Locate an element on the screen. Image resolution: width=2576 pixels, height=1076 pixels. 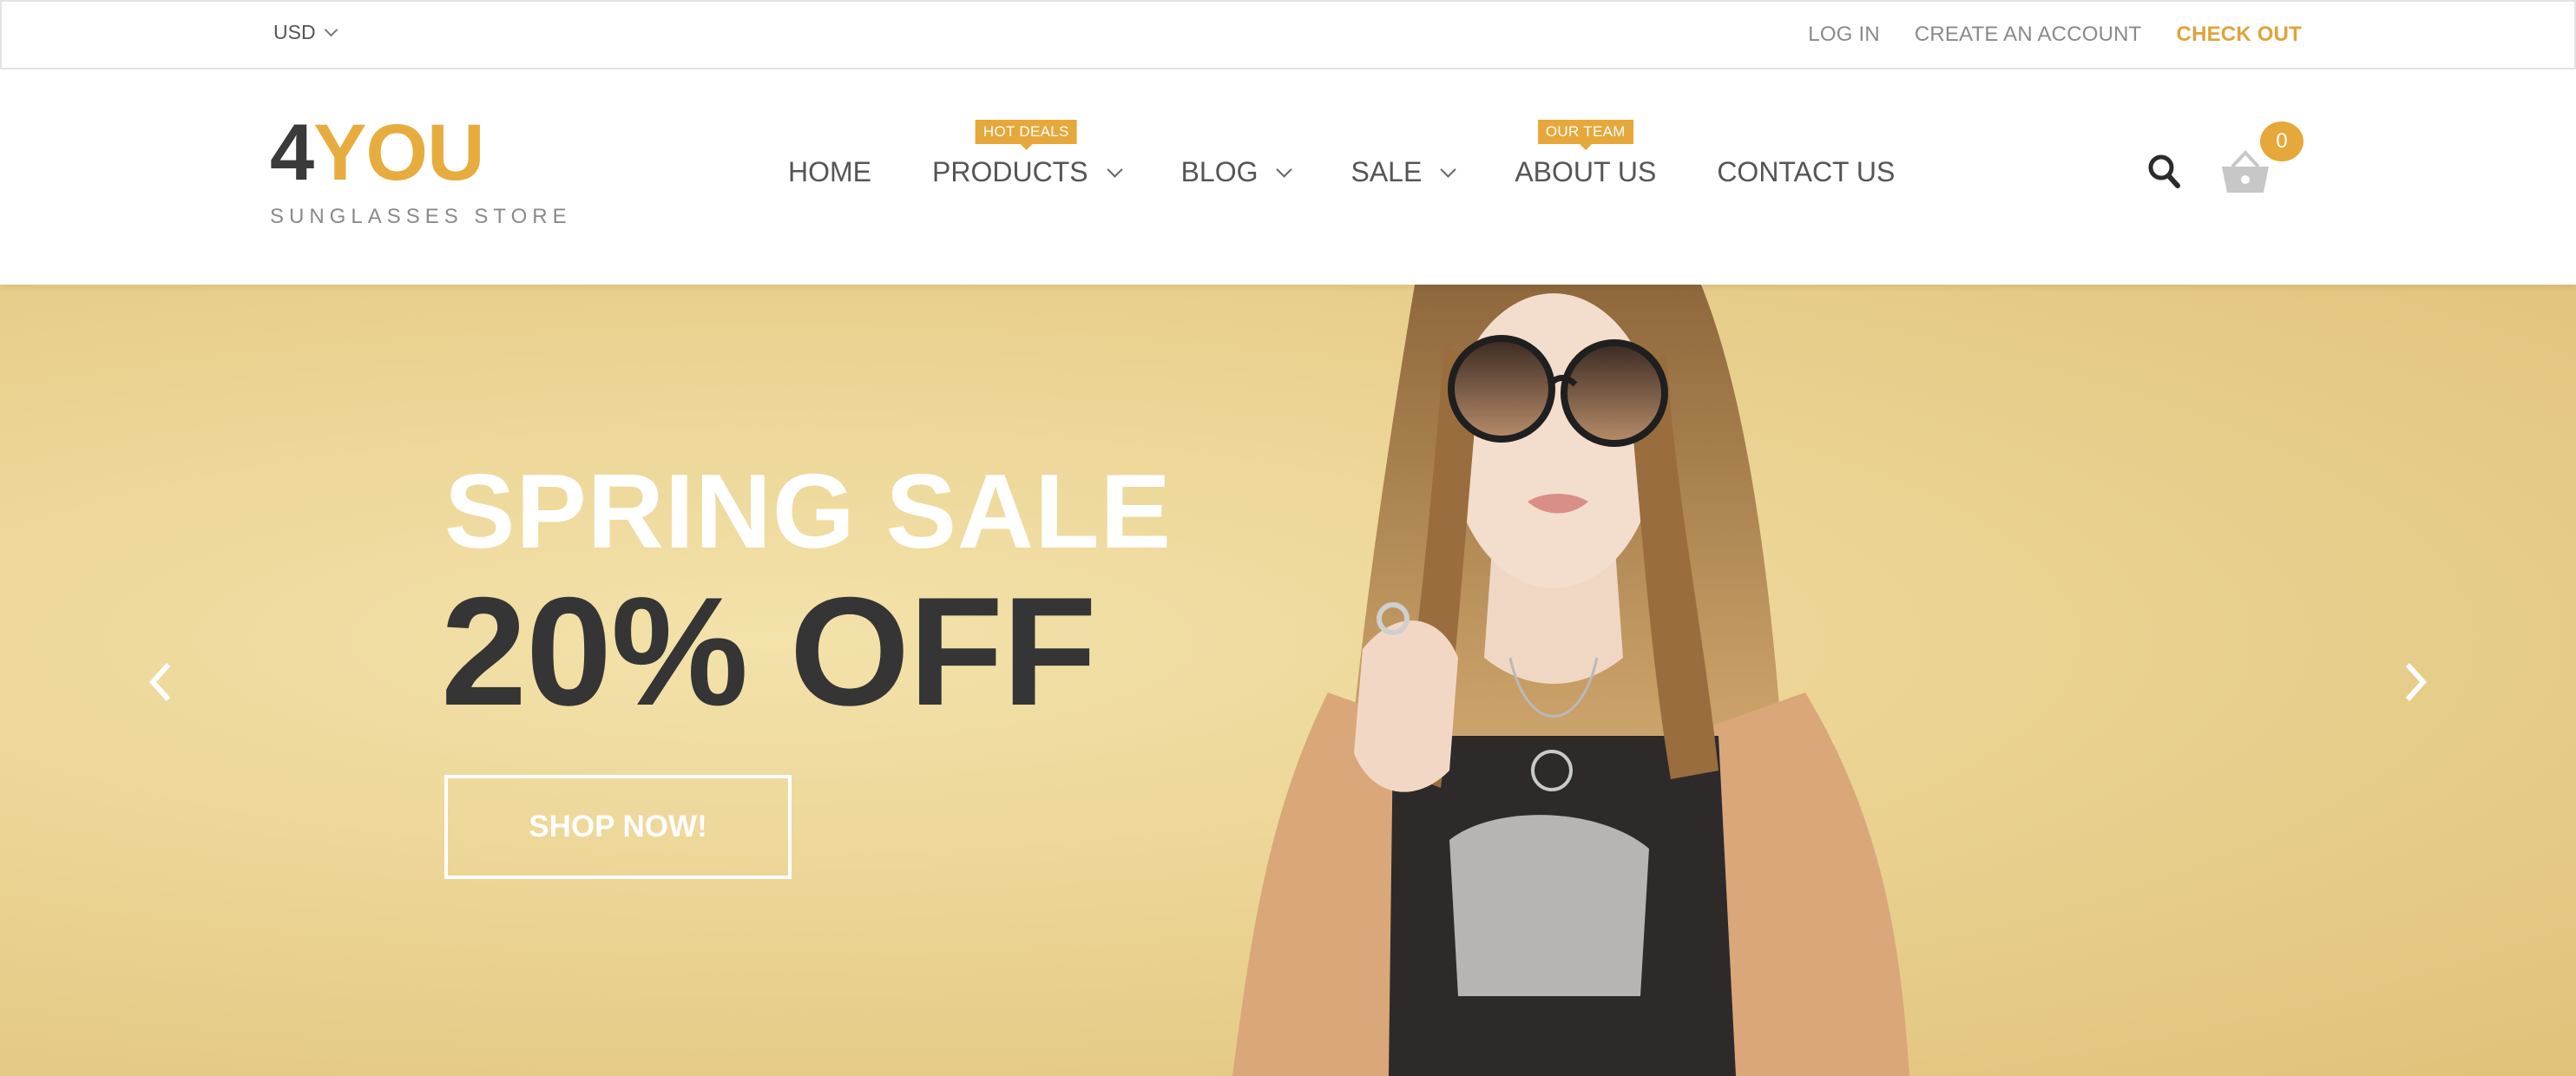
nav-label-home: HOME is located at coordinates (829, 171).